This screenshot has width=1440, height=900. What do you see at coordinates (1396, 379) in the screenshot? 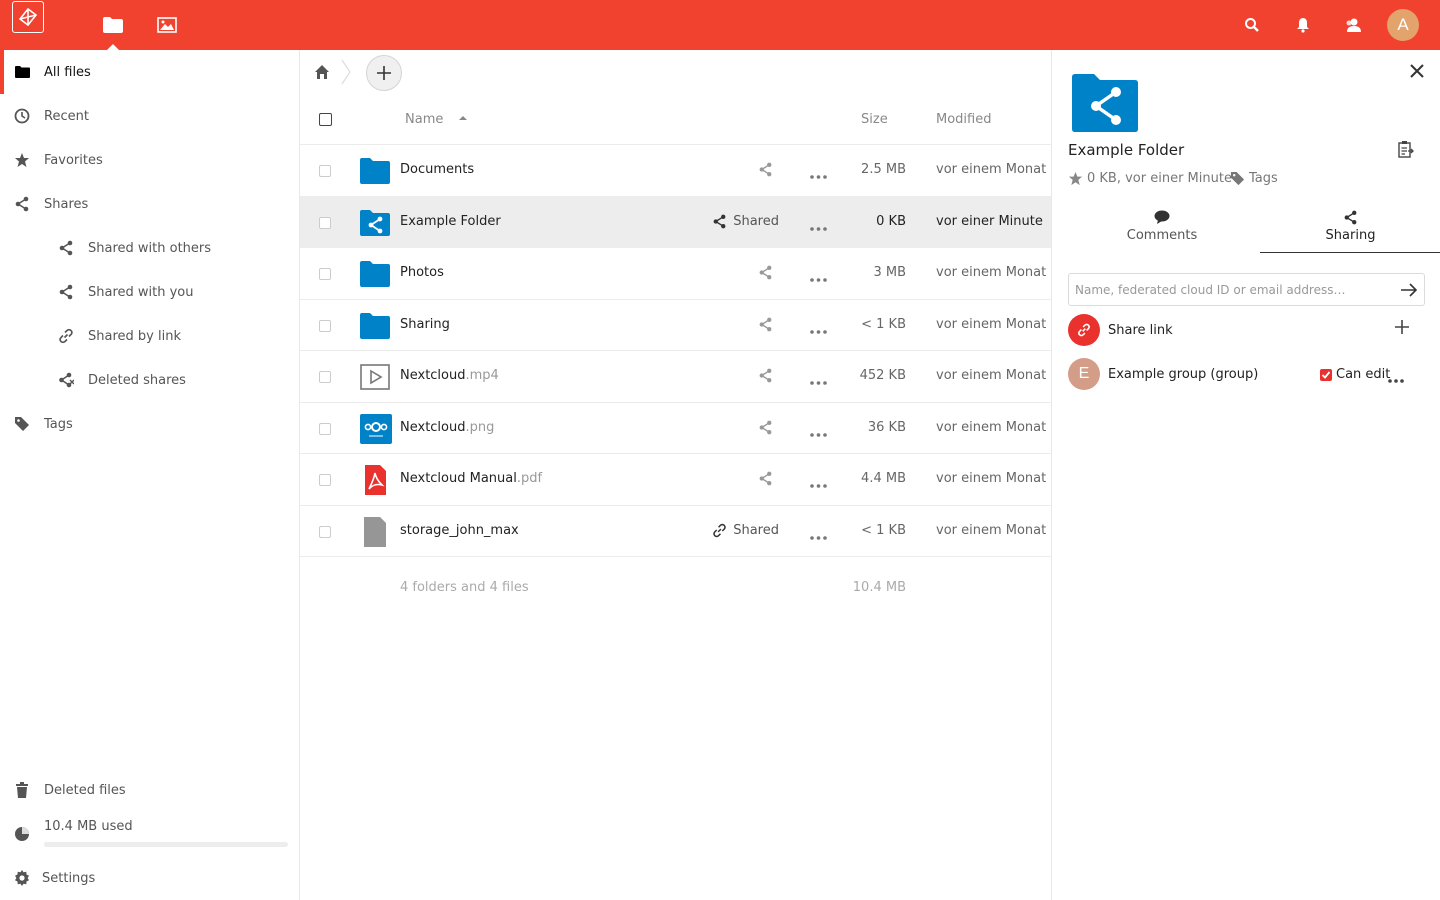
I see `more-options-icon` at bounding box center [1396, 379].